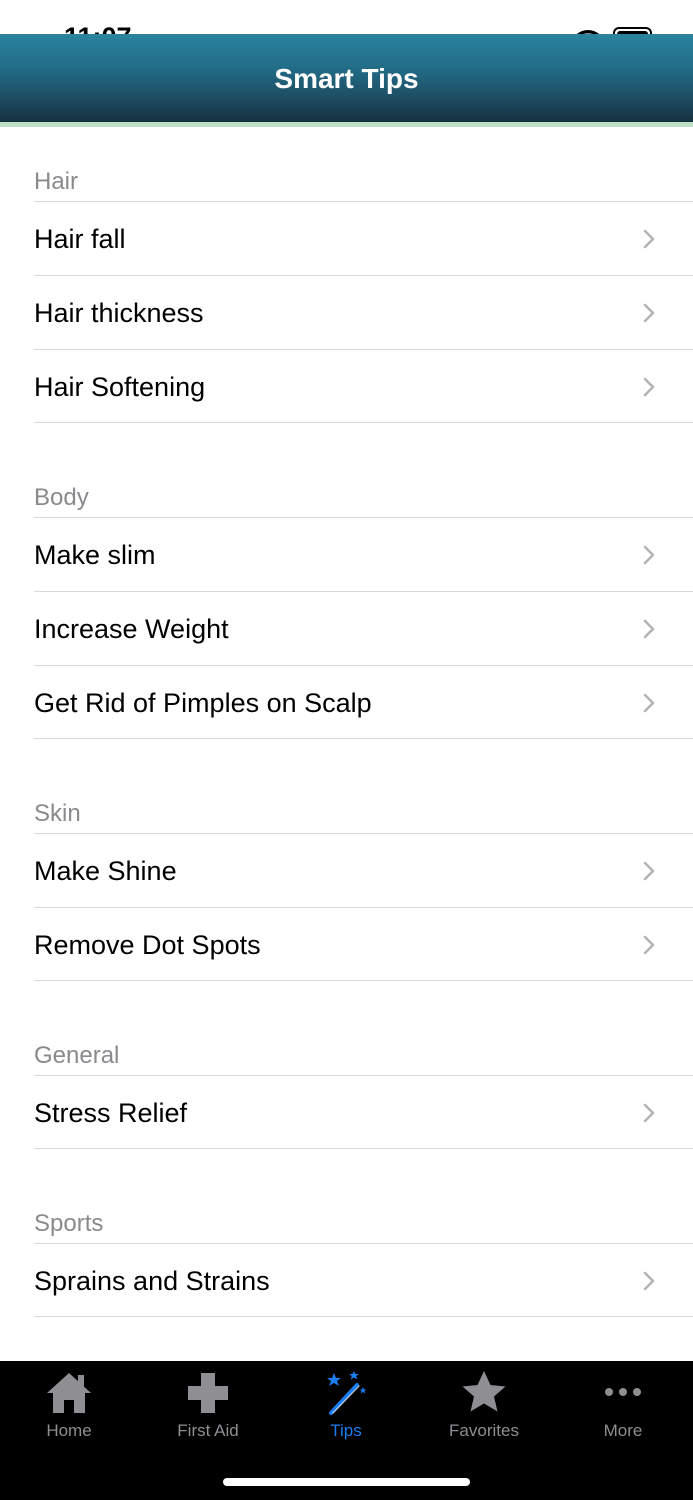 This screenshot has width=693, height=1500. I want to click on section-header: Beauty, so click(346, 1349).